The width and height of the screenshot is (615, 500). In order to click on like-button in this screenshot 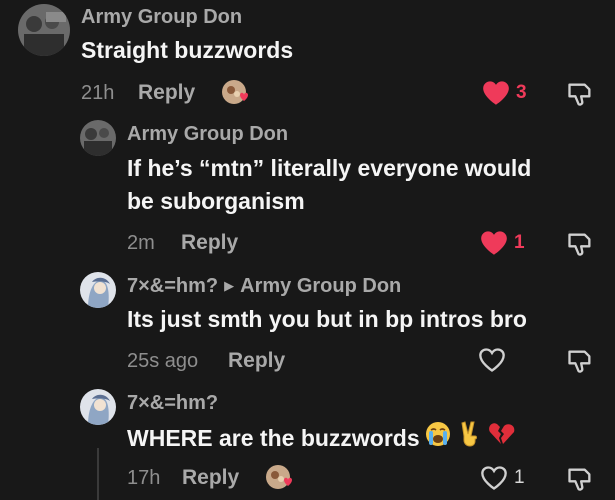, I will do `click(495, 360)`.